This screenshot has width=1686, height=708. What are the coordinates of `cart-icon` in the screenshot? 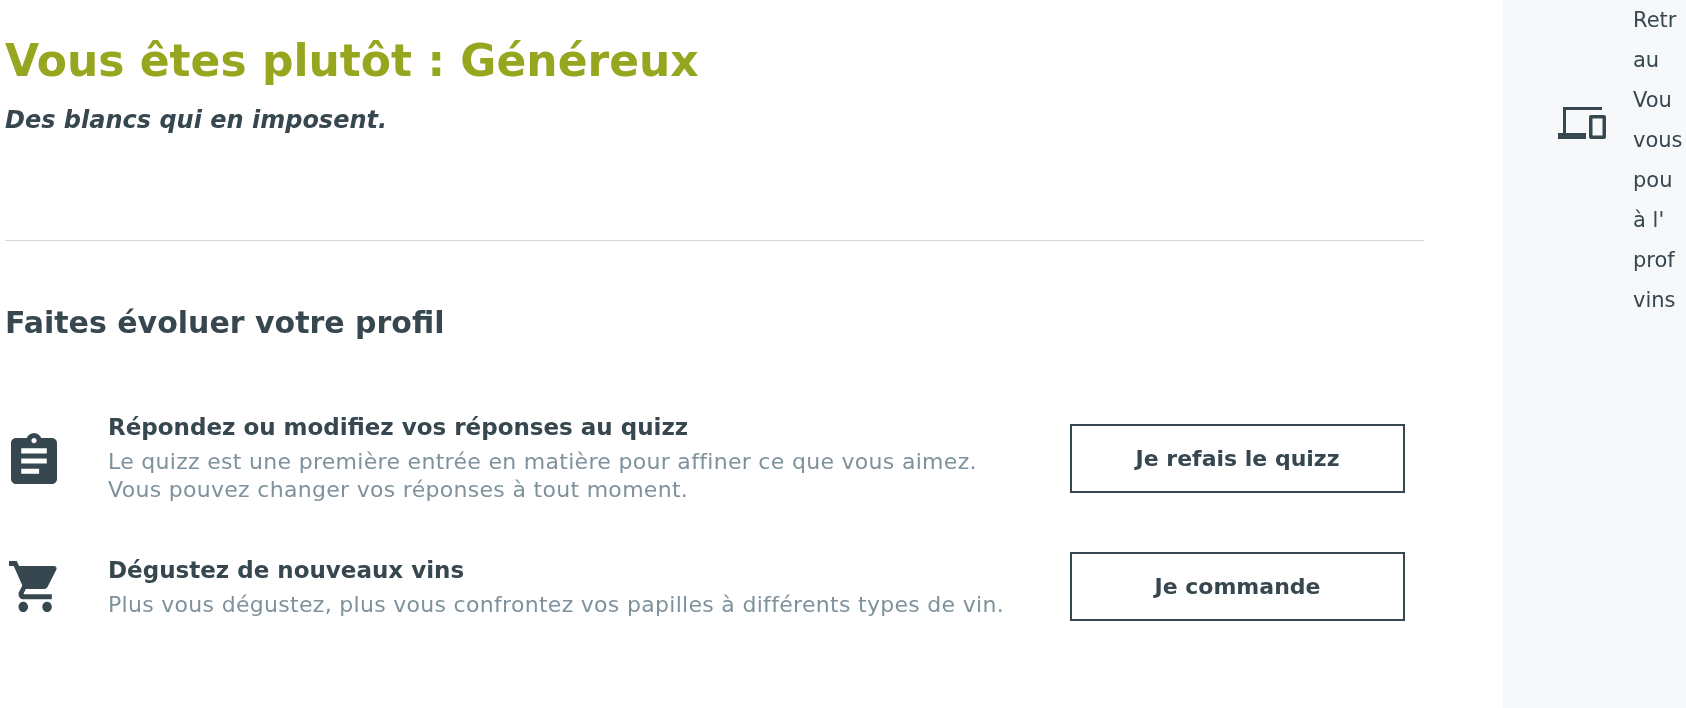 It's located at (33, 586).